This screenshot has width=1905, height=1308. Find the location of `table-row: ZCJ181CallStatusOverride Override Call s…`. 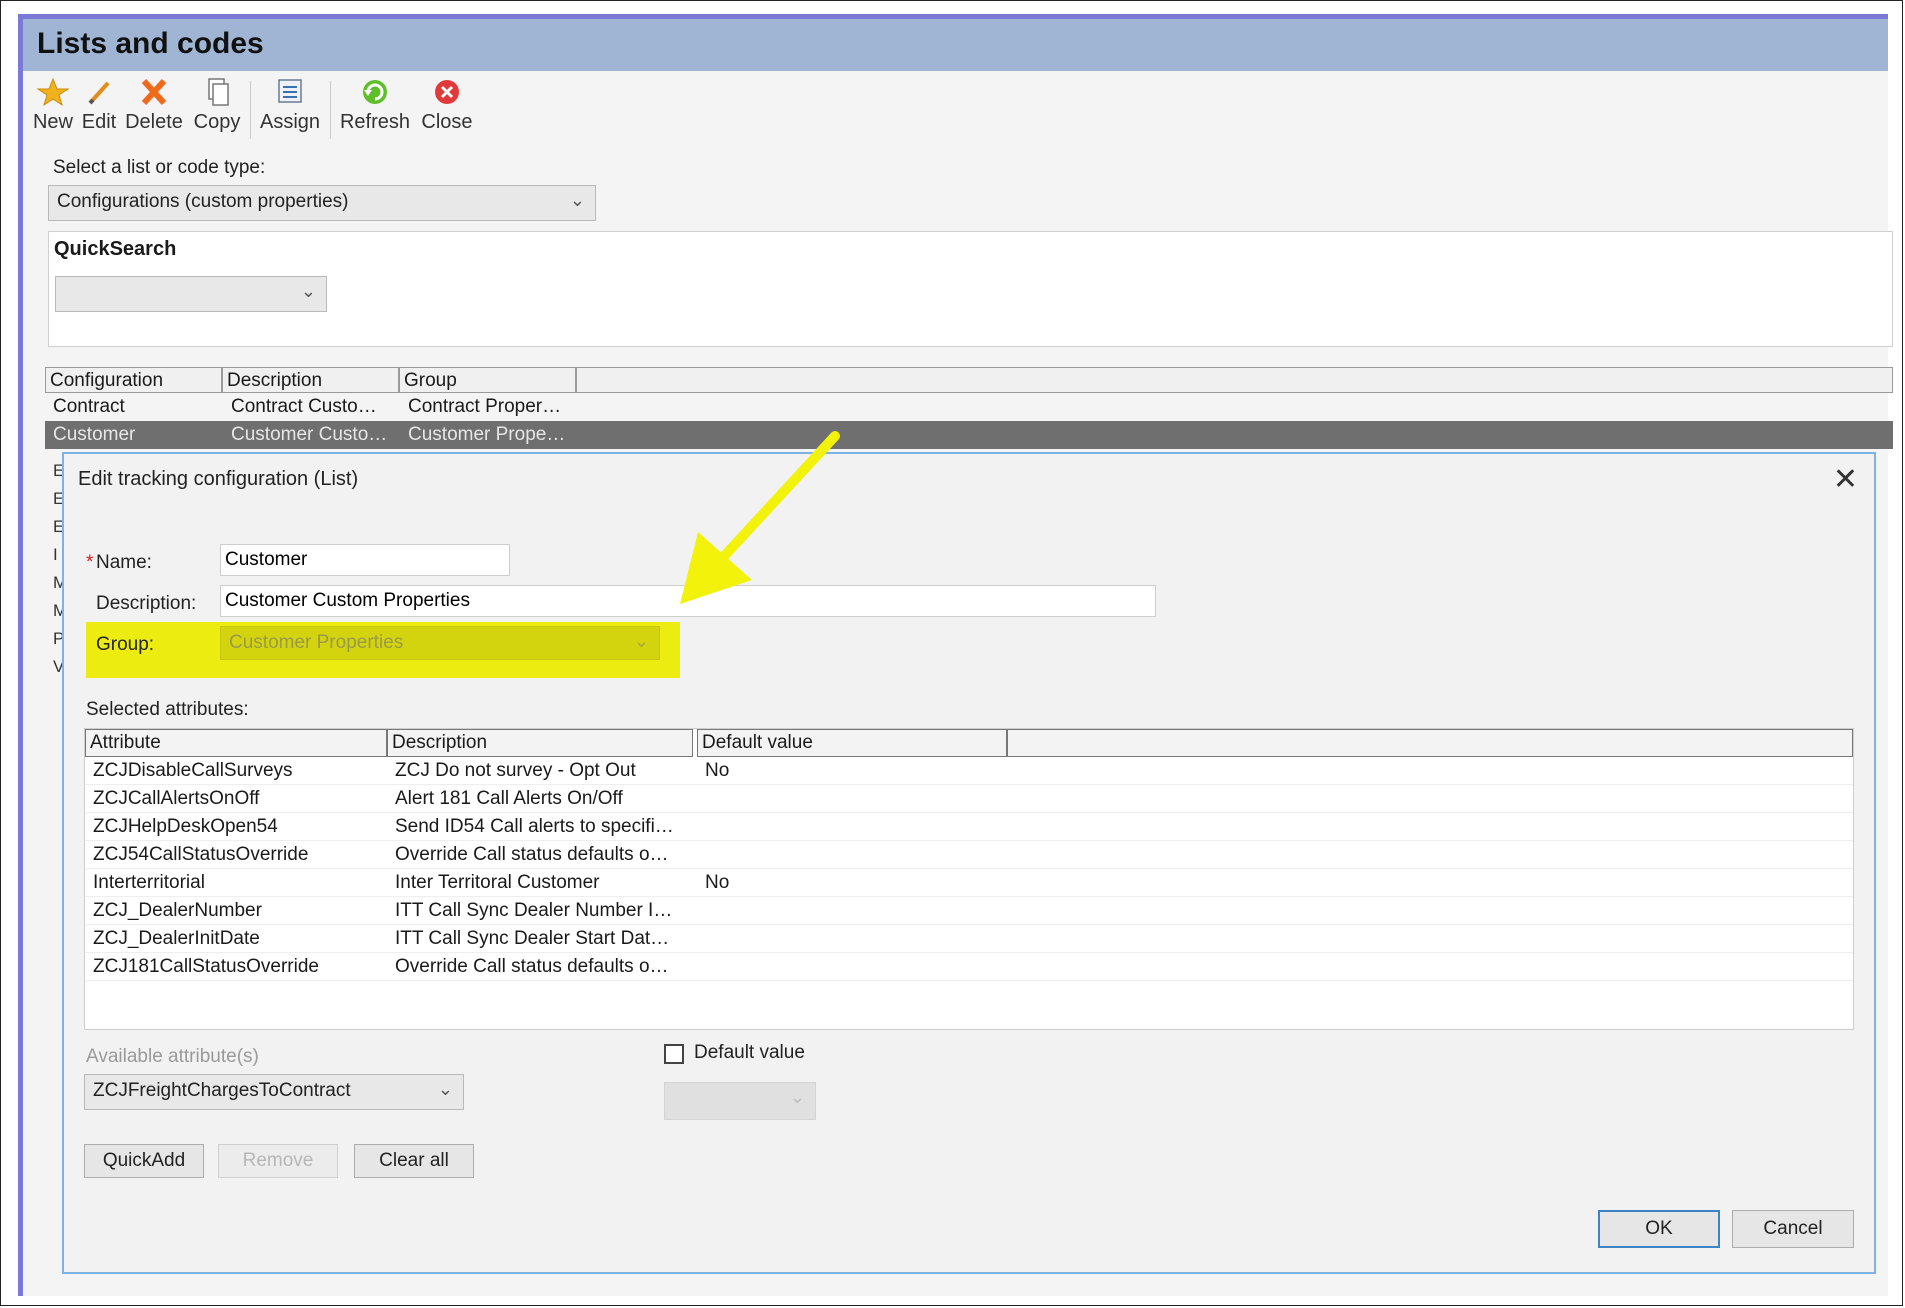

table-row: ZCJ181CallStatusOverride Override Call s… is located at coordinates (969, 967).